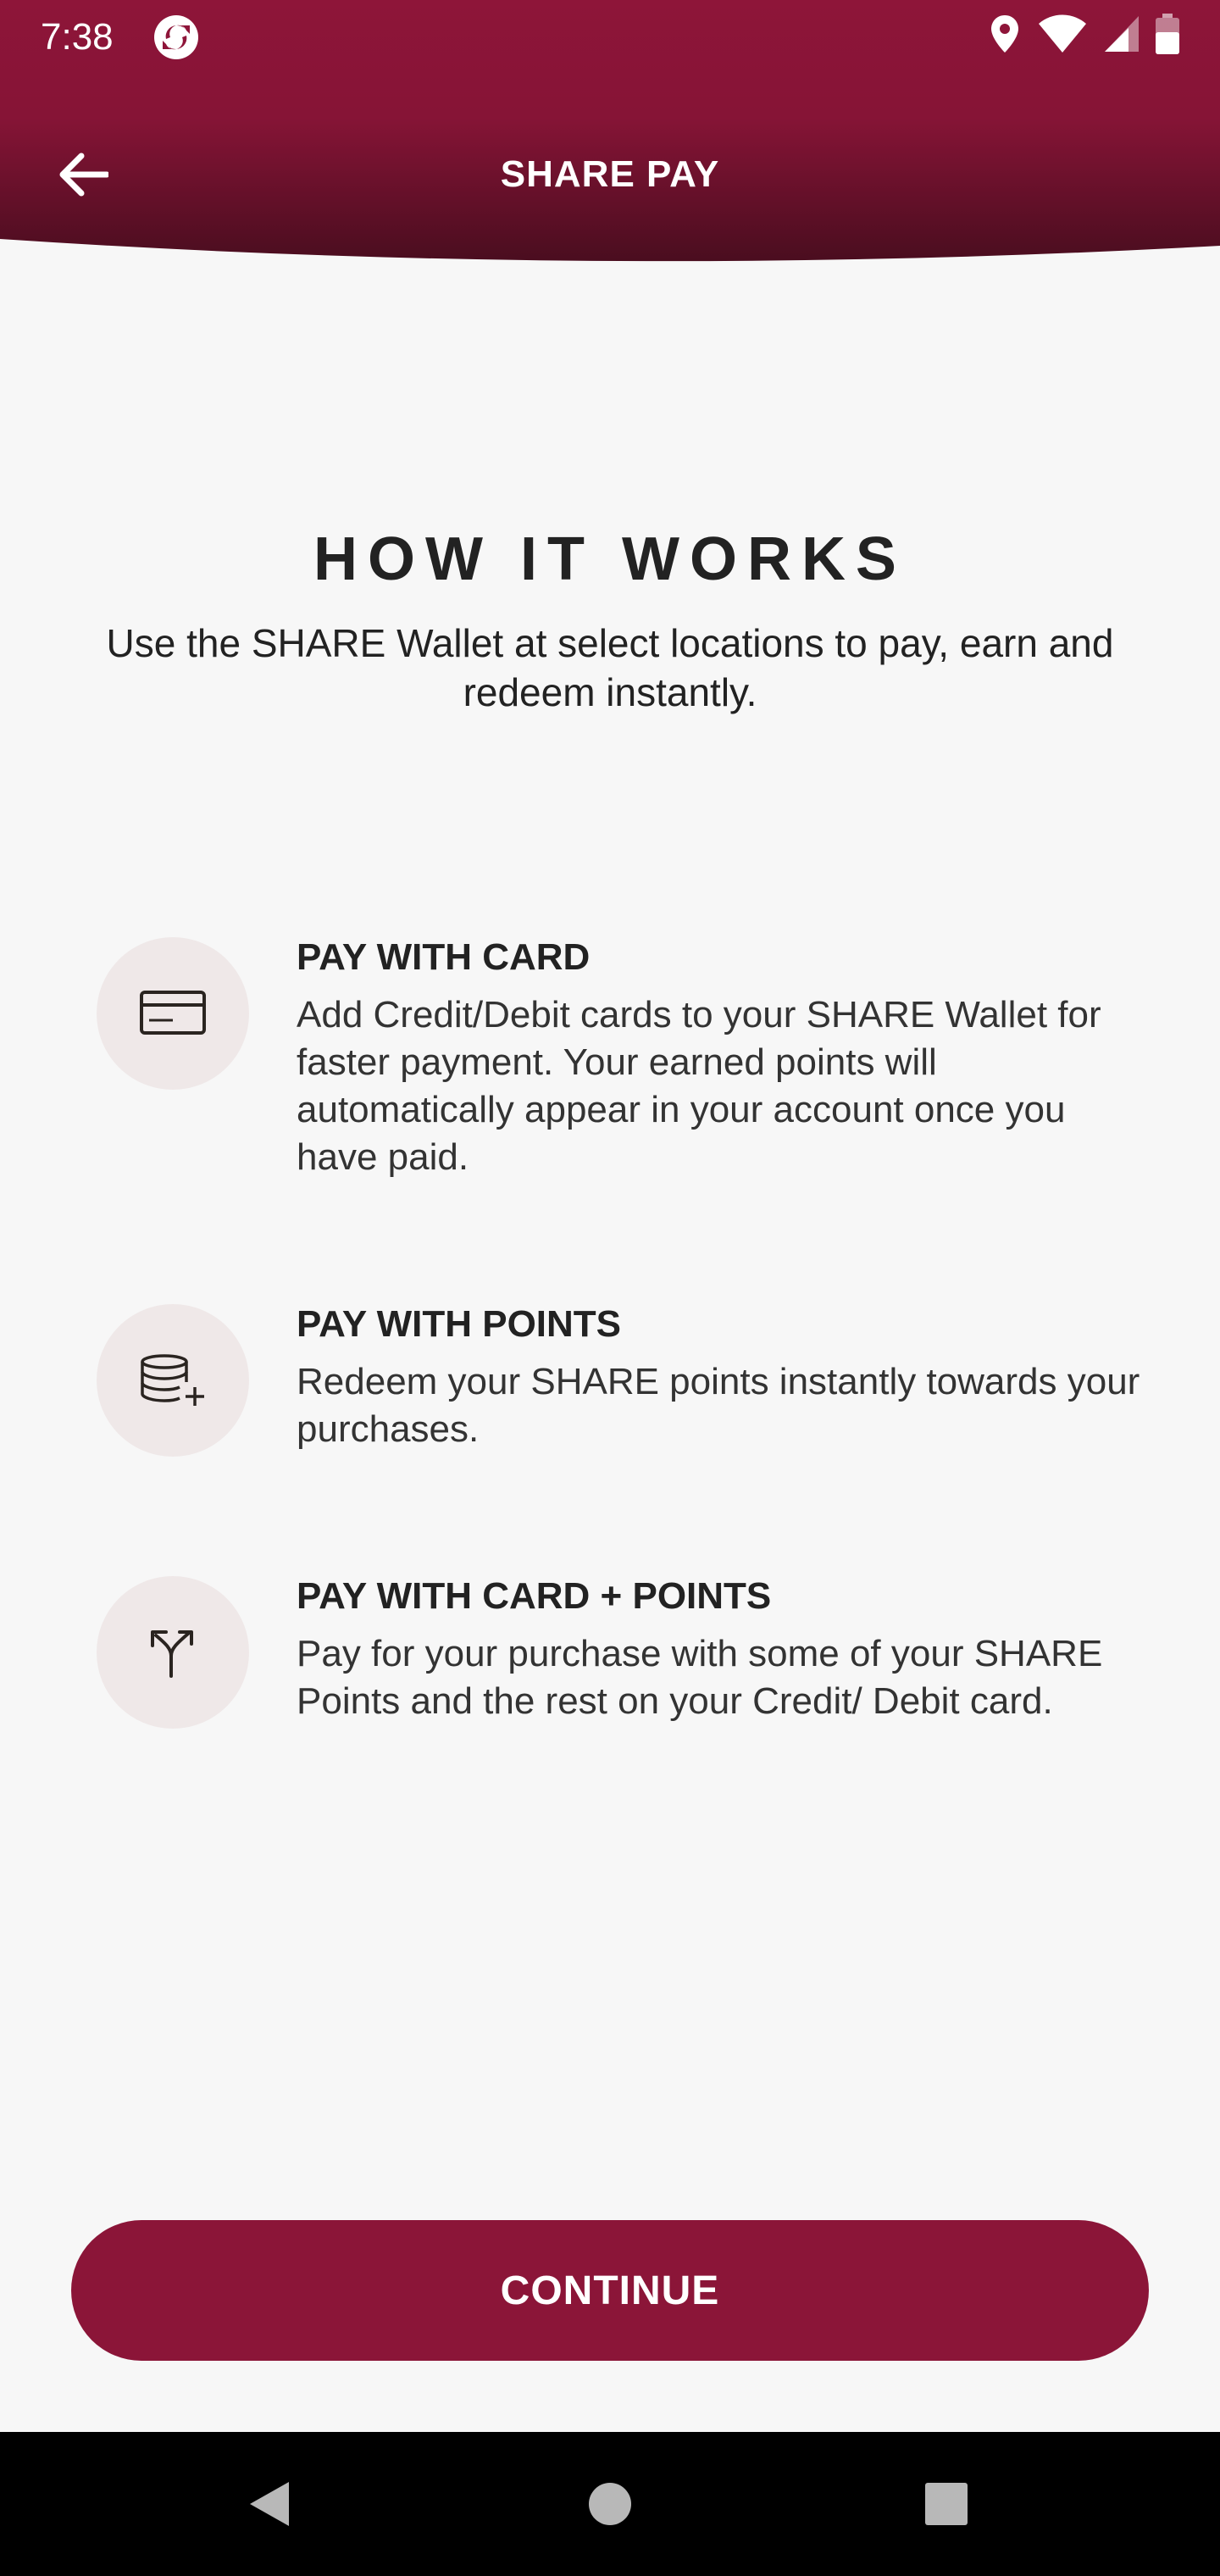  I want to click on app-header: 7:38 SHARE PAY, so click(610, 140).